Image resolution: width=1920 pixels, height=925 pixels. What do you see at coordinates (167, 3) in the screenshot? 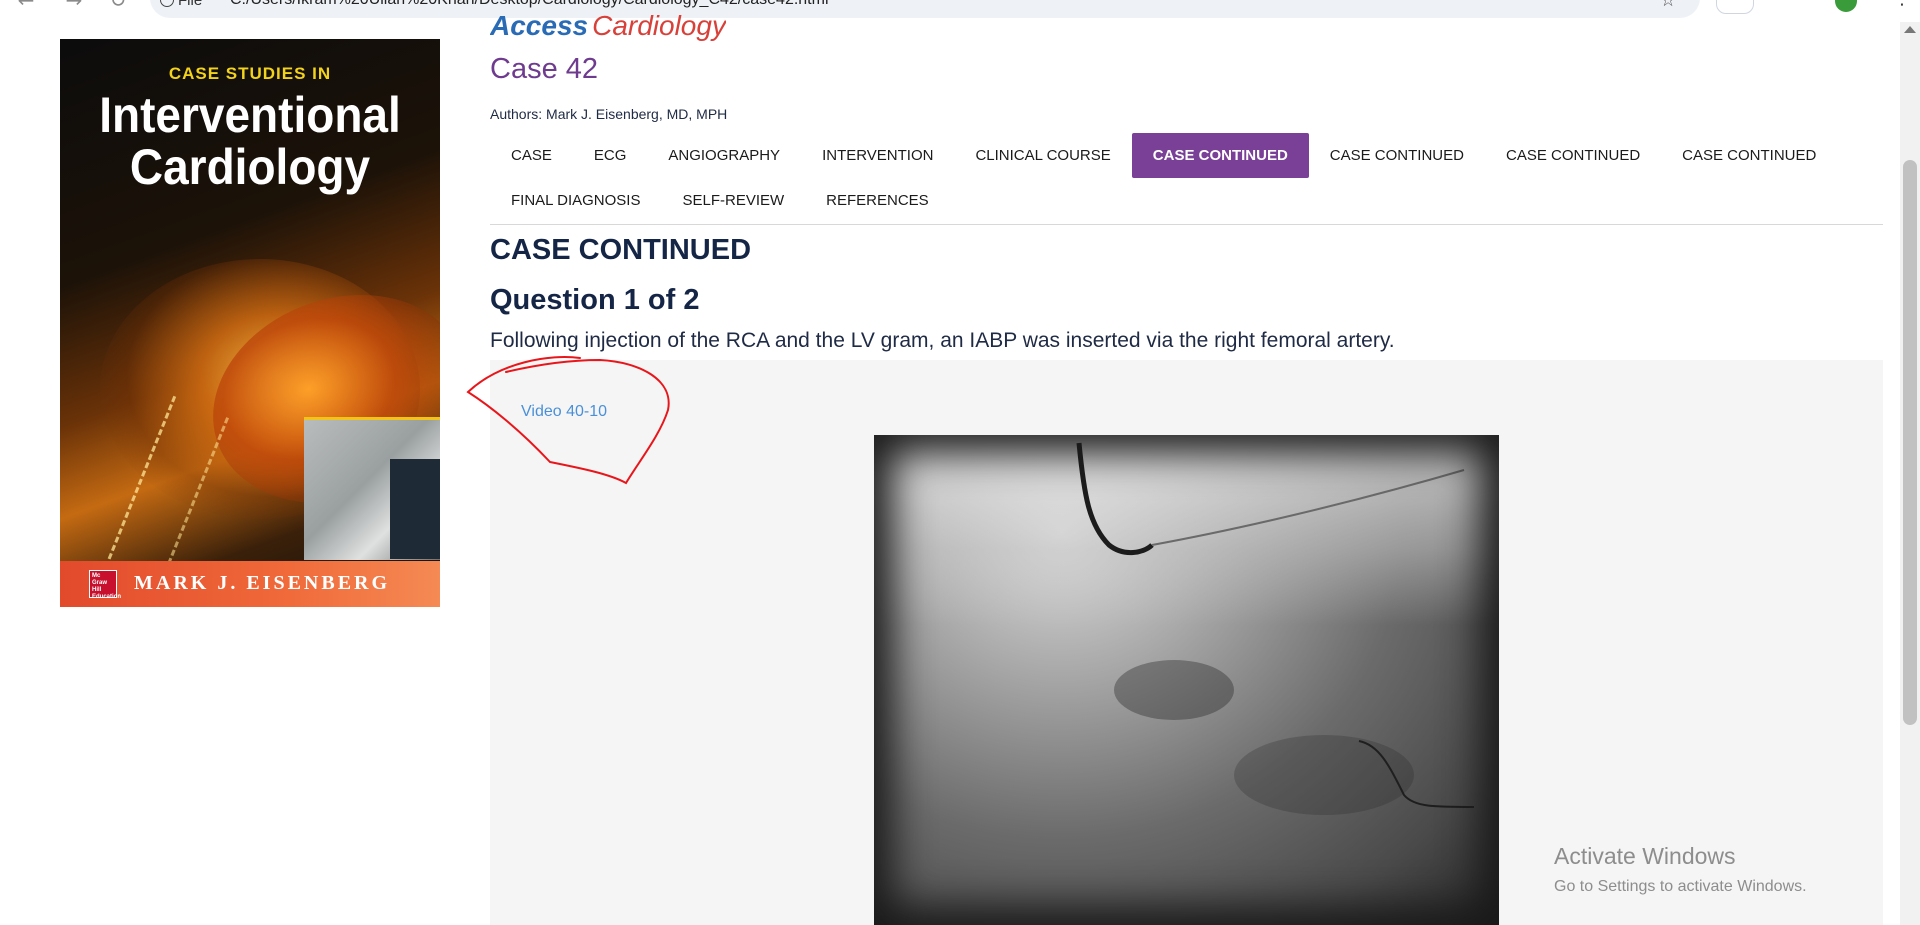
I see `info-icon` at bounding box center [167, 3].